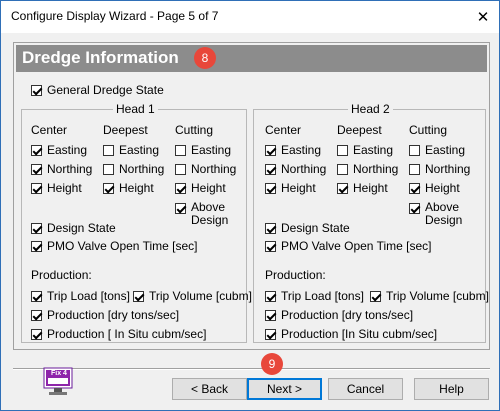 This screenshot has width=500, height=411. I want to click on head-1-production-insitu: Production [ In Situ cubm/sec], so click(118, 334).